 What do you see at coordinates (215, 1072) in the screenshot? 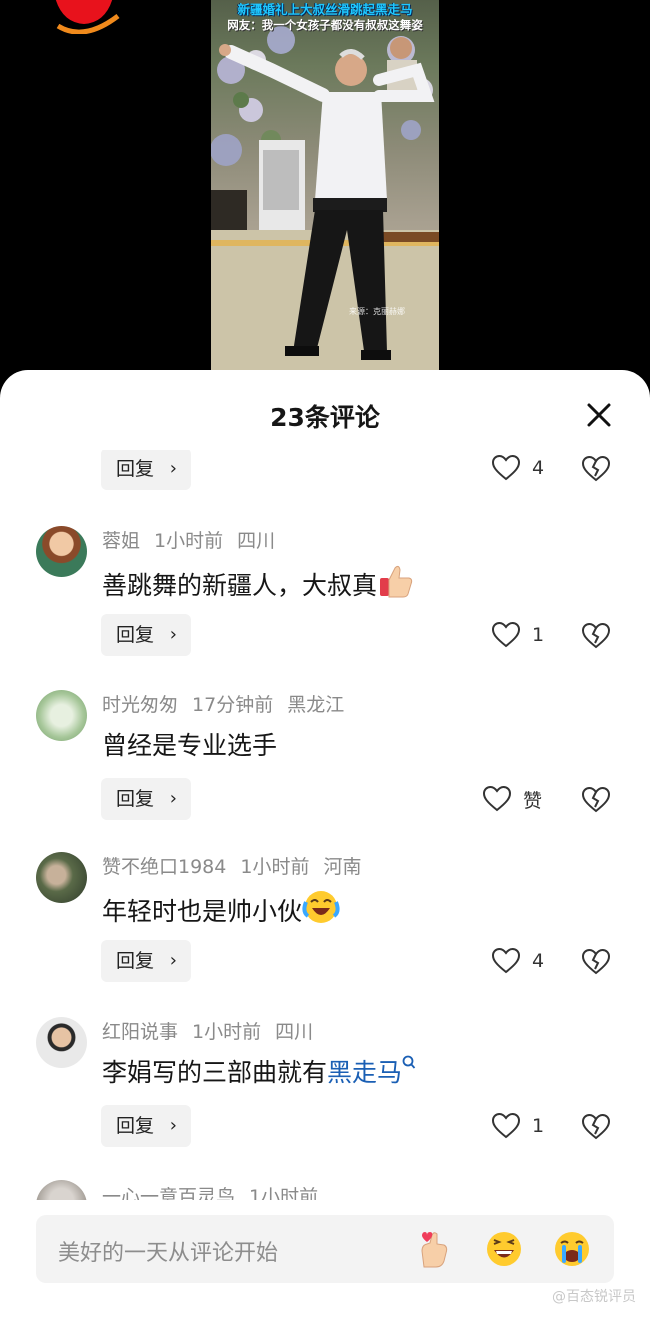
I see `comment-text-content: 李娟写的三部曲就有` at bounding box center [215, 1072].